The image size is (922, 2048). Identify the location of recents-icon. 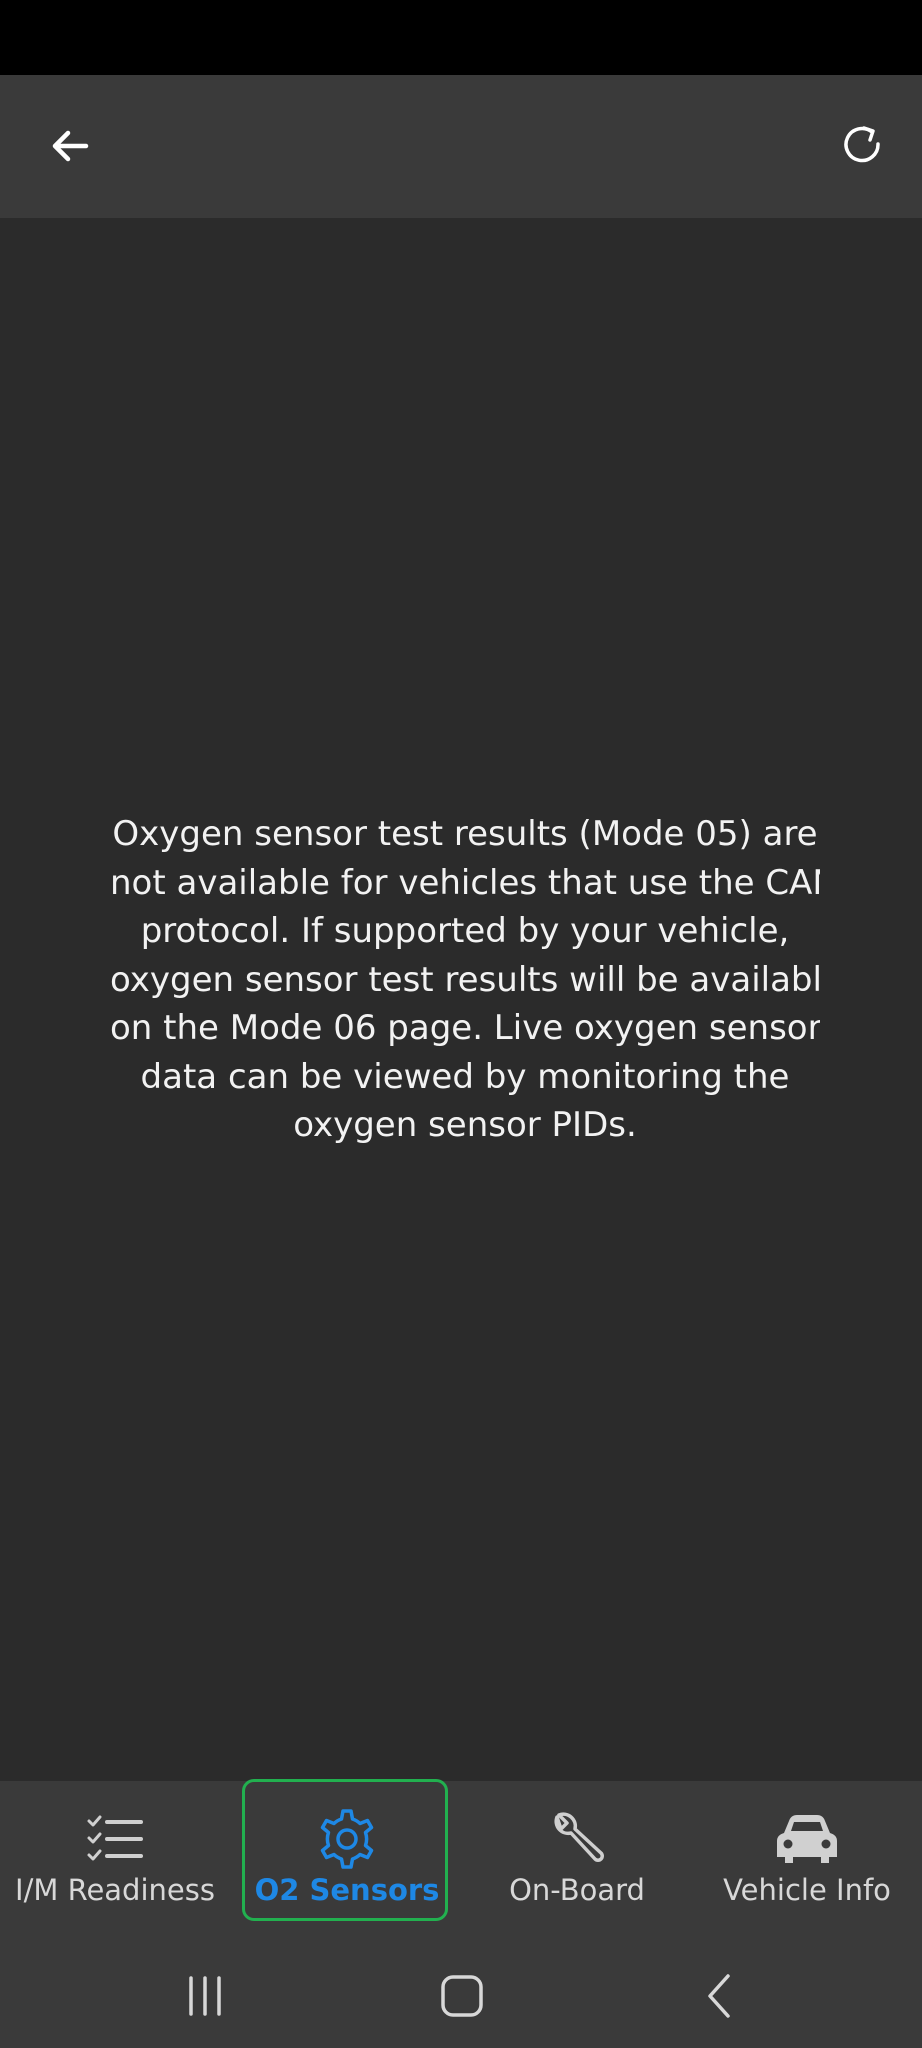
(205, 1996).